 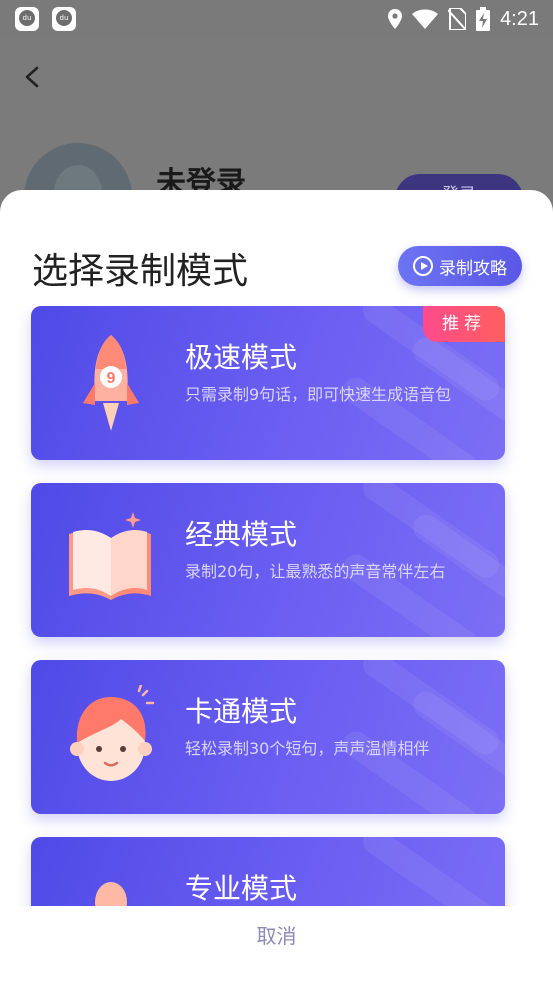 I want to click on svg-text: 9, so click(x=111, y=378).